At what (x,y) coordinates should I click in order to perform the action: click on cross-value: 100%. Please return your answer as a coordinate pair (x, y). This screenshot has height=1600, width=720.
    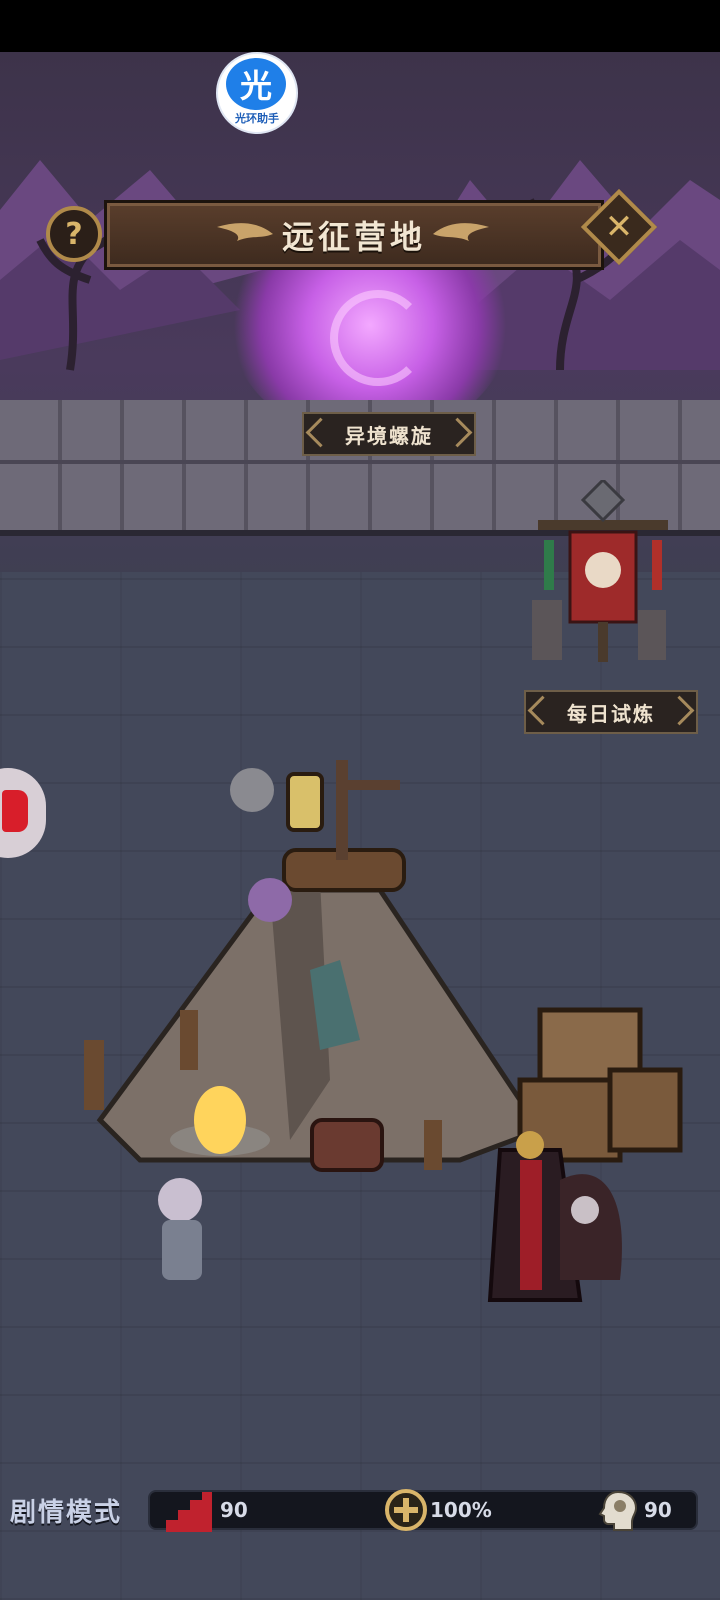
    Looking at the image, I should click on (461, 1510).